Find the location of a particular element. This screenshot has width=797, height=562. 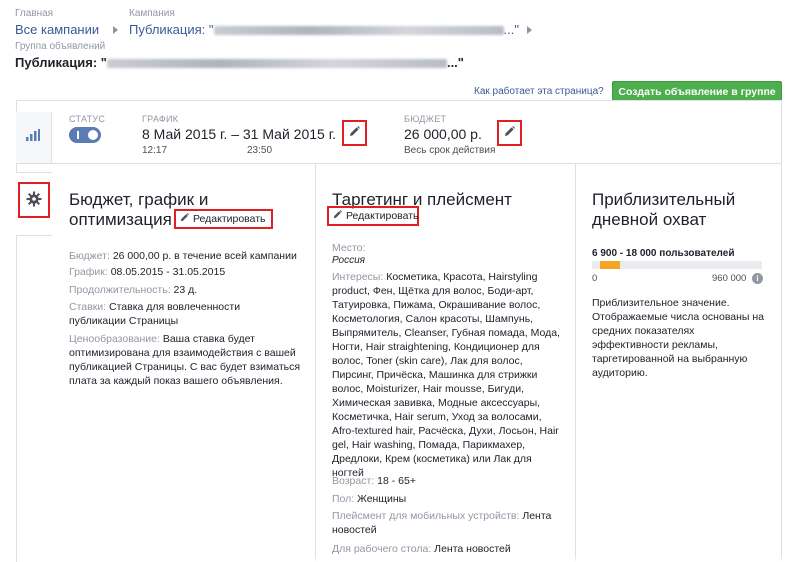

schedule-range: 8 Май 2015 г. – 31 Май 2015 г. is located at coordinates (239, 134).